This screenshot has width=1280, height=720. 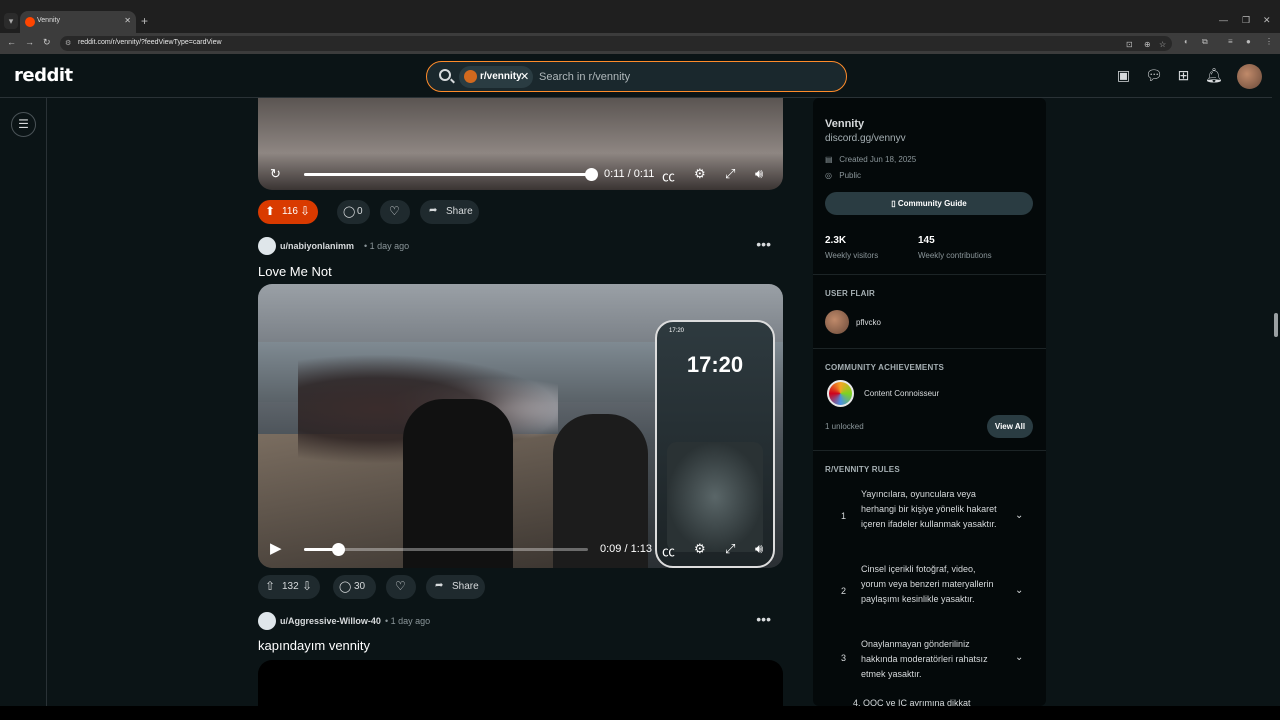 I want to click on post2-vote-button: ⇧ 132 ⇩, so click(x=289, y=587).